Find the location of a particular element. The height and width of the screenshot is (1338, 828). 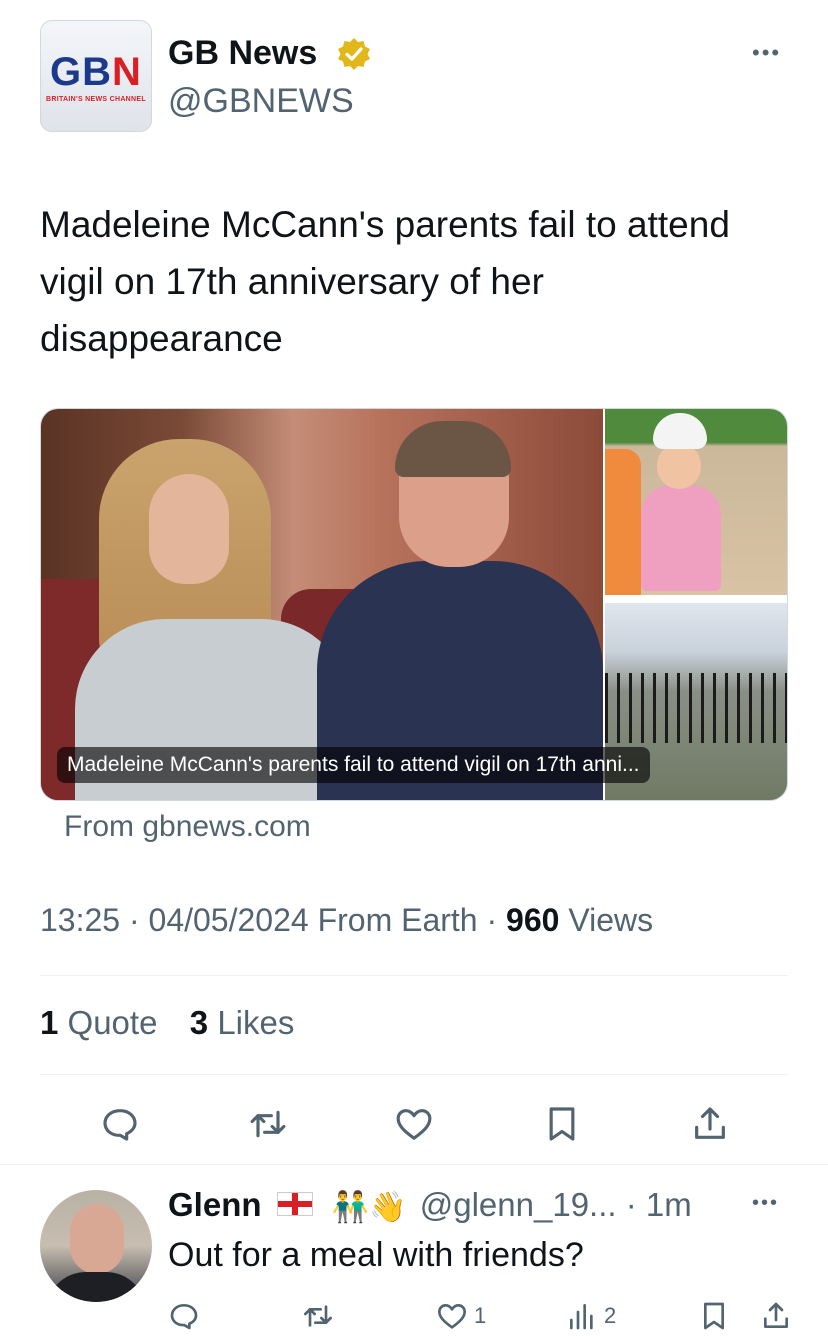

tweet-origin: From Earth is located at coordinates (397, 920).